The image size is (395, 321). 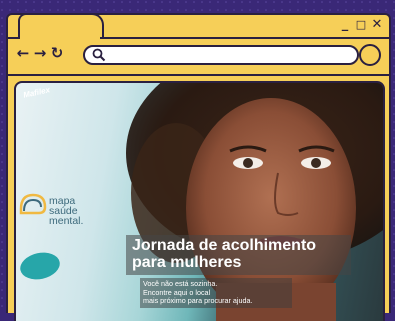 I want to click on profile-button, so click(x=370, y=55).